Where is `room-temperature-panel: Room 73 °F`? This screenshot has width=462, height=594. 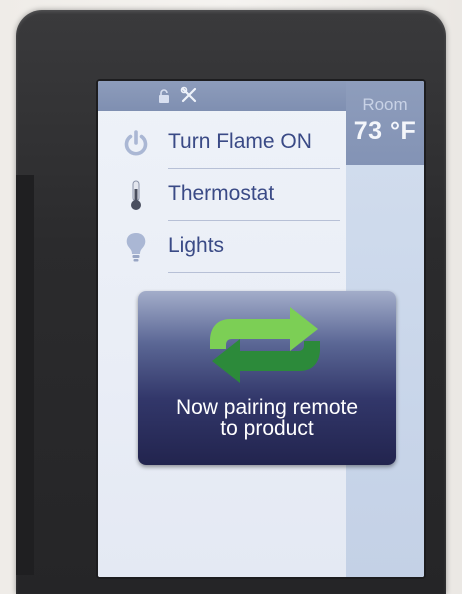 room-temperature-panel: Room 73 °F is located at coordinates (385, 123).